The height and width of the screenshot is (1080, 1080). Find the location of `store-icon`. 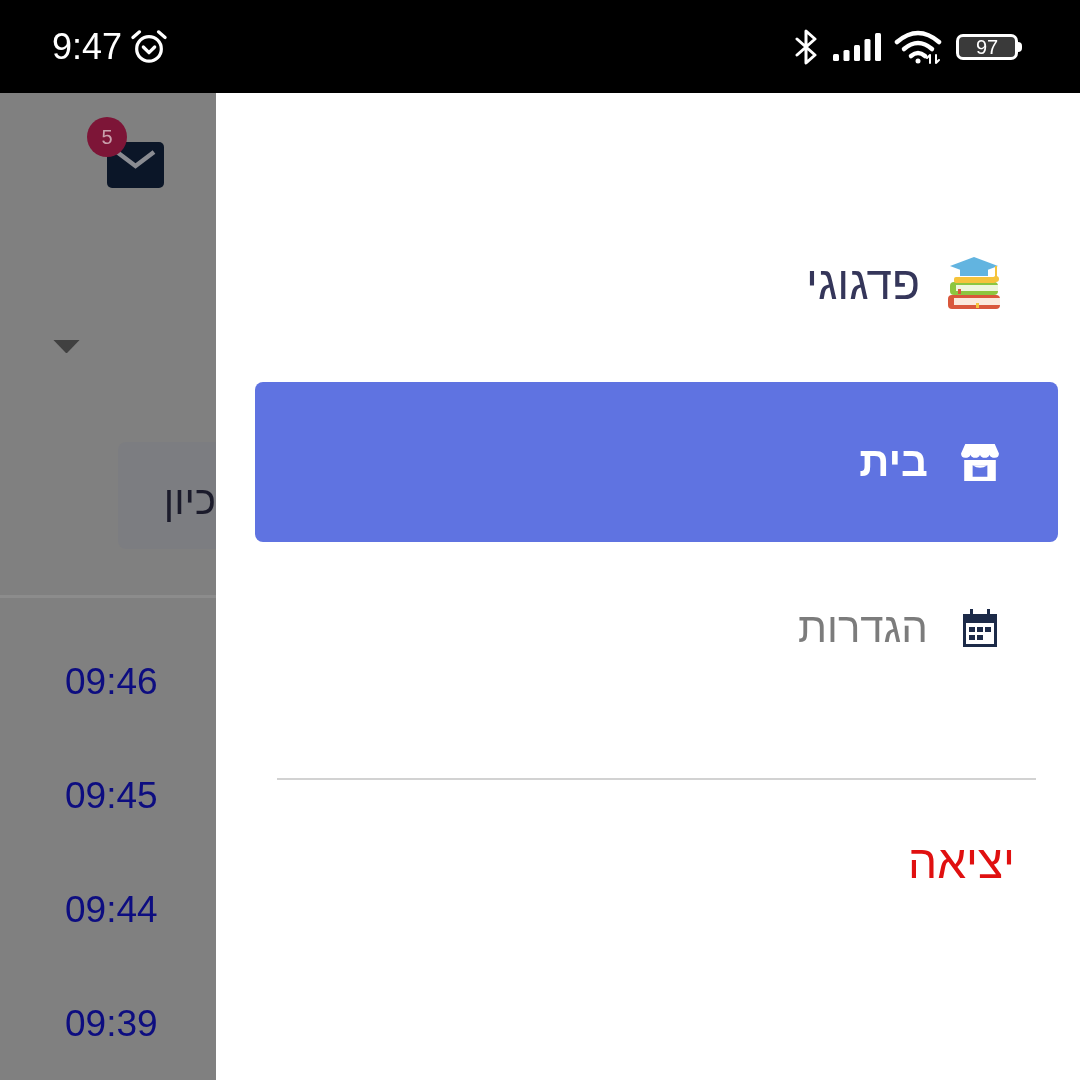

store-icon is located at coordinates (980, 462).